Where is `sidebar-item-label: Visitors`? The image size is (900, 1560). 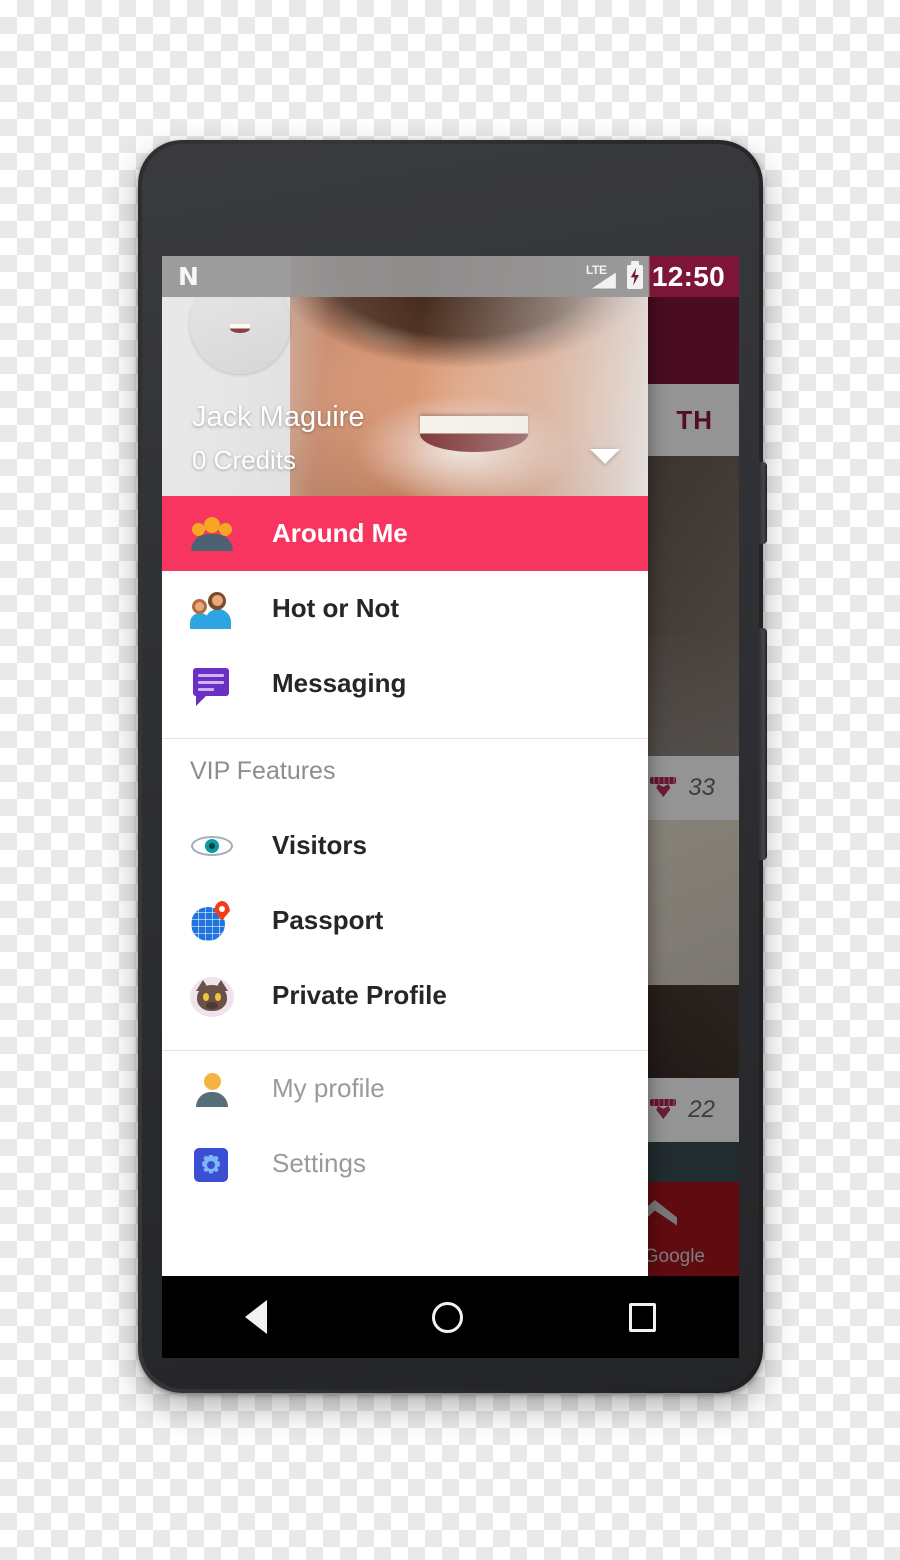 sidebar-item-label: Visitors is located at coordinates (319, 845).